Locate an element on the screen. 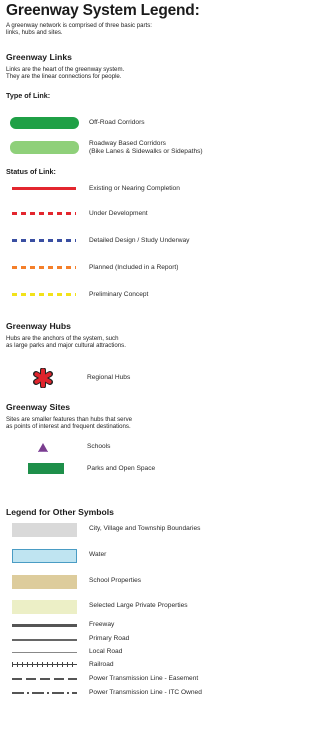 The width and height of the screenshot is (320, 736). roadway-corridors-label-line-1: Roadway Based Corridors is located at coordinates (127, 143).